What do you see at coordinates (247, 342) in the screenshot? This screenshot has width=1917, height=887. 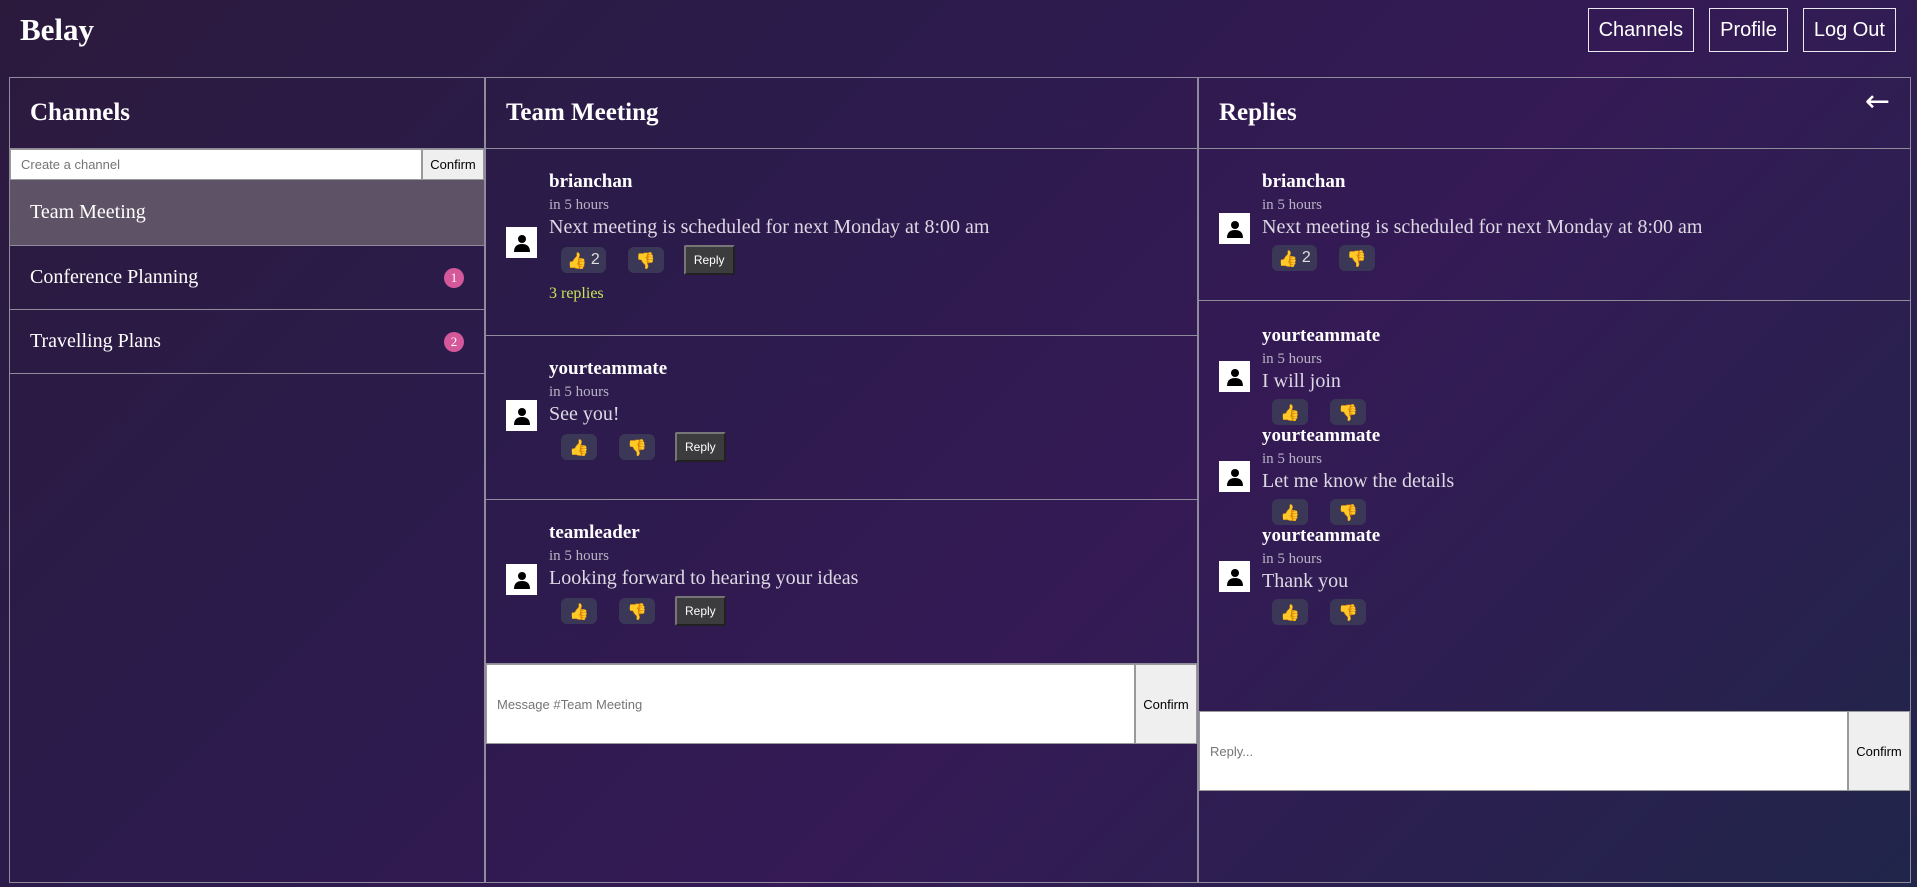 I see `channel-item-travelling-plans: Travelling Plans 2` at bounding box center [247, 342].